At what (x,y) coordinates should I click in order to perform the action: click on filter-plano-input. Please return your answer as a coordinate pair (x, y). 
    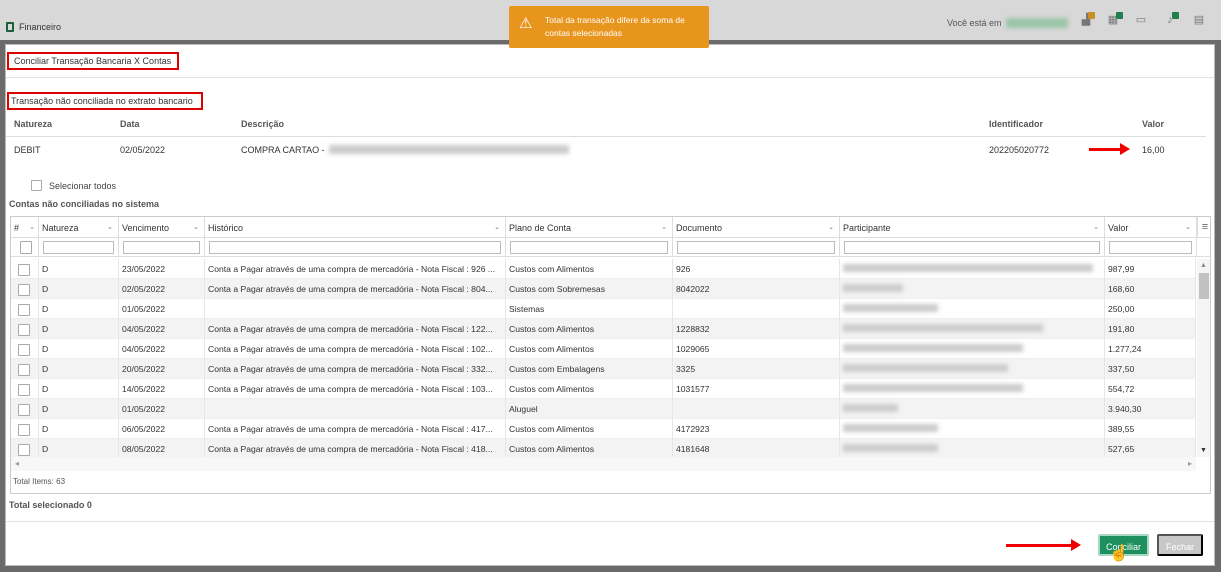
    Looking at the image, I should click on (589, 247).